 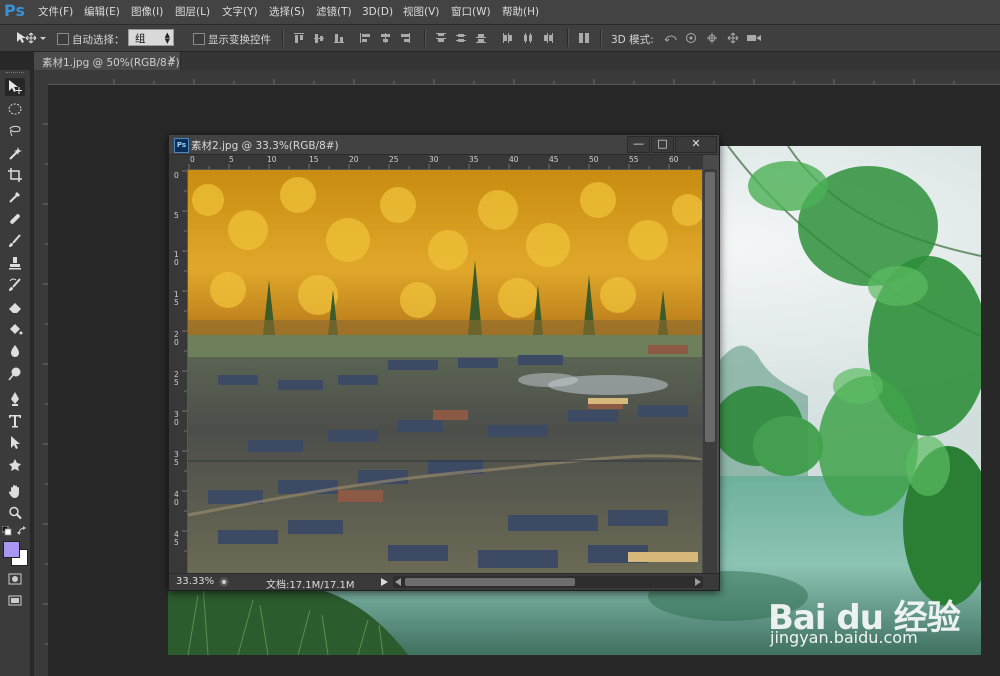 I want to click on ruler-label: 35, so click(x=474, y=159).